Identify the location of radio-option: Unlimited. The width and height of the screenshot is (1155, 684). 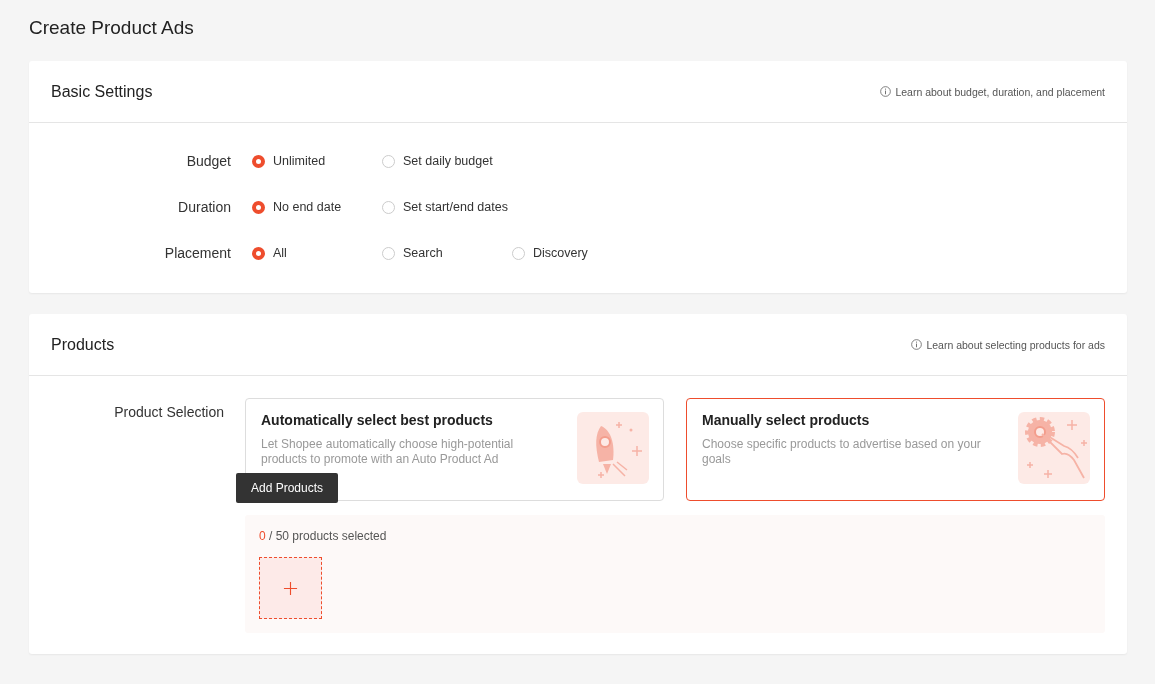
(317, 161).